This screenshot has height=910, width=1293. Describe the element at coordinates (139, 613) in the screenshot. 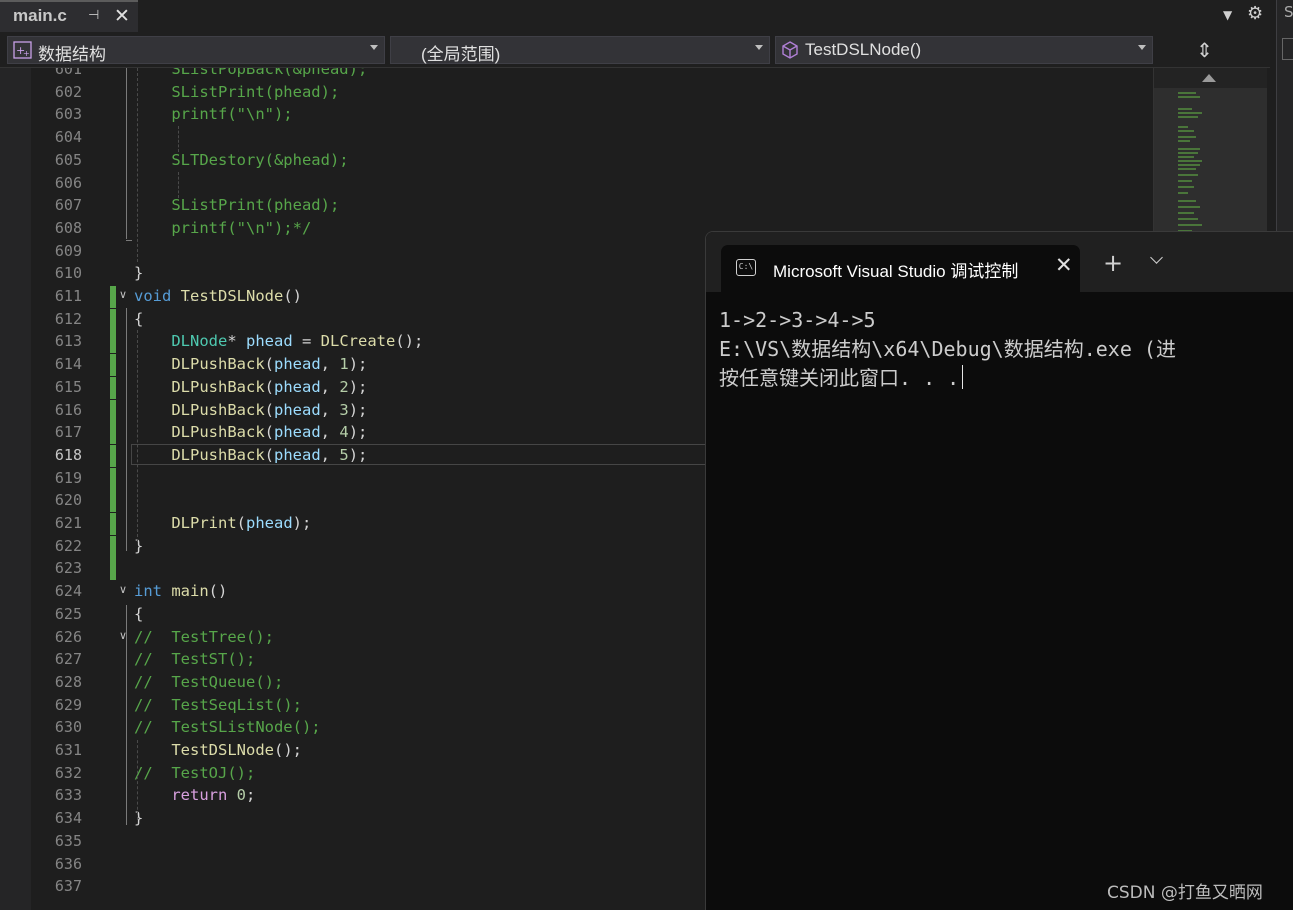

I see `code-text: {` at that location.